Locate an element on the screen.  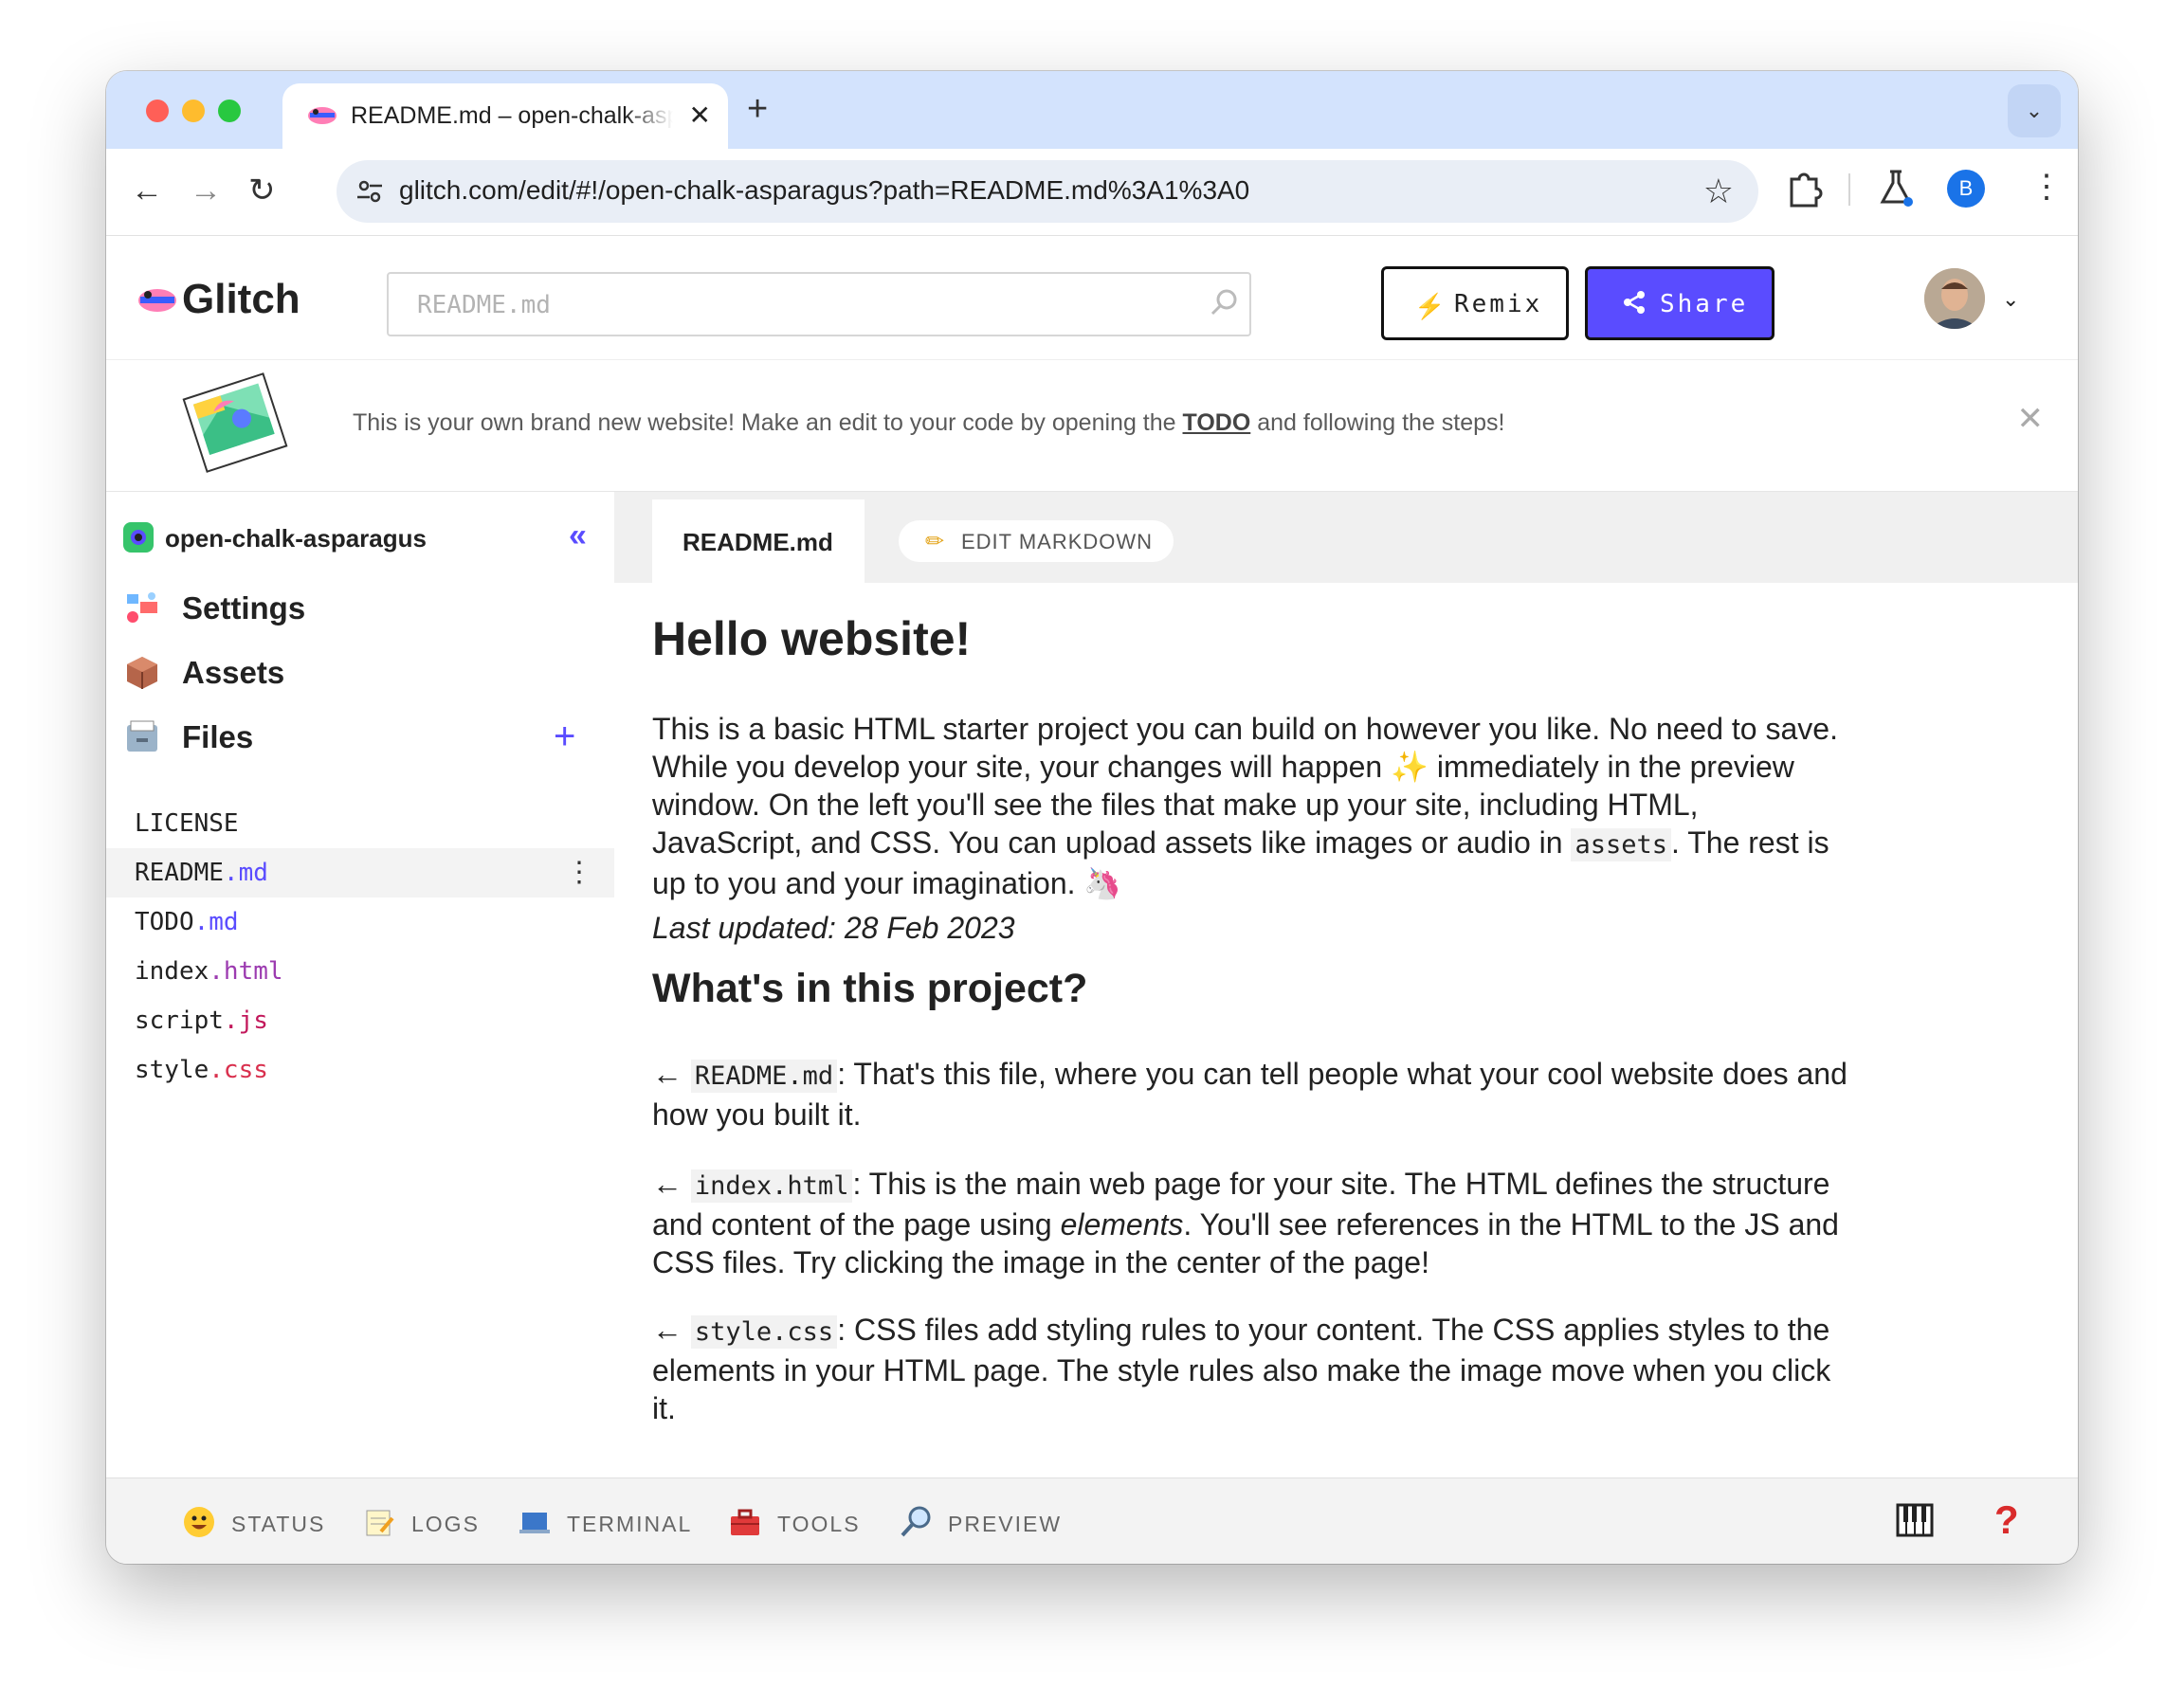
tab-search-chevron-icon: ⌄ is located at coordinates (2034, 110).